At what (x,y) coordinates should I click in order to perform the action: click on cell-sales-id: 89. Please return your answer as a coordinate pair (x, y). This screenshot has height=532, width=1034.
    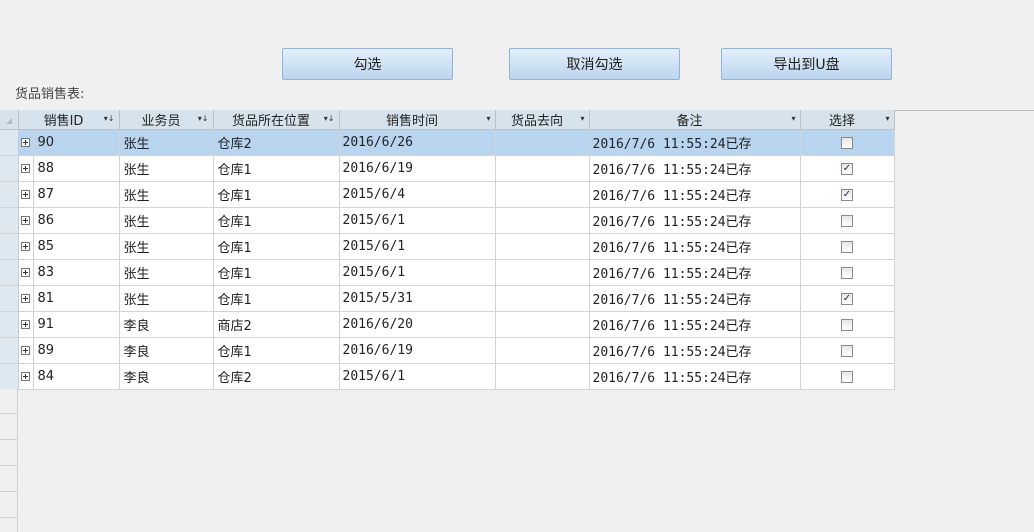
    Looking at the image, I should click on (76, 350).